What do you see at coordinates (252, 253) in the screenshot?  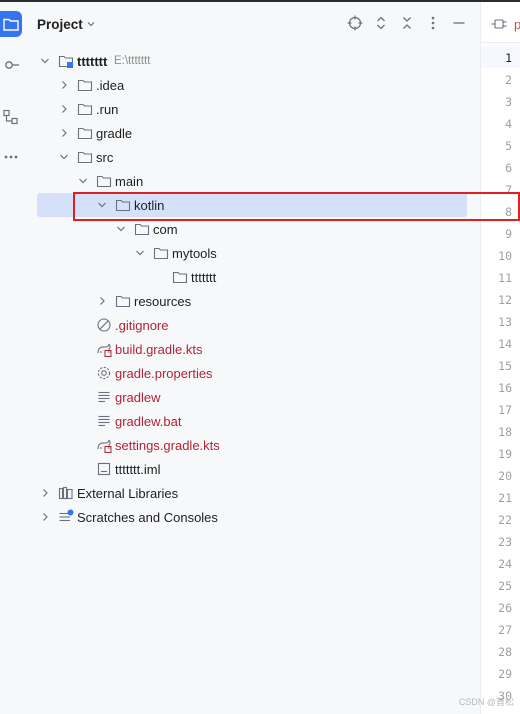 I see `tree-node: mytools` at bounding box center [252, 253].